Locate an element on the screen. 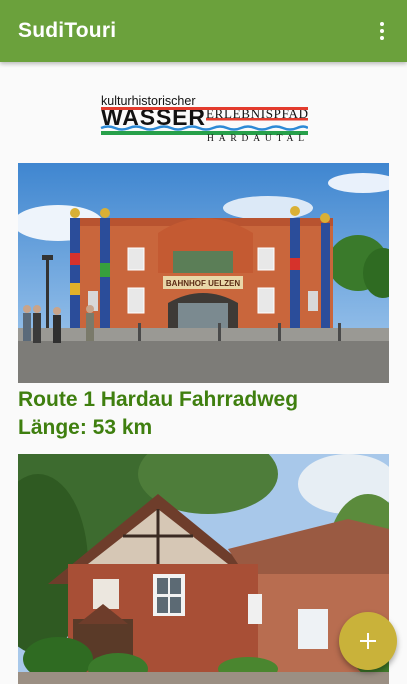 The width and height of the screenshot is (407, 684). station-sign-text: BAHNHOF UELZEN is located at coordinates (203, 283).